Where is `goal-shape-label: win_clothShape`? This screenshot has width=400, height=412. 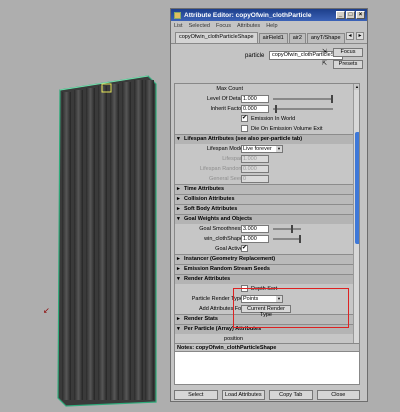 goal-shape-label: win_clothShape is located at coordinates (223, 239).